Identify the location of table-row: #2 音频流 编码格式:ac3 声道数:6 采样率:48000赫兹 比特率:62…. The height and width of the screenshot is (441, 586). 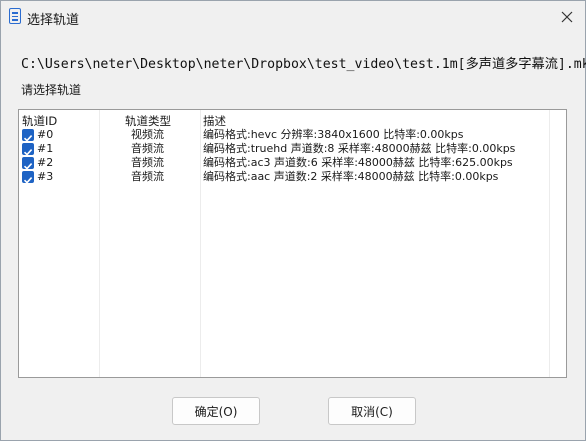
(292, 163).